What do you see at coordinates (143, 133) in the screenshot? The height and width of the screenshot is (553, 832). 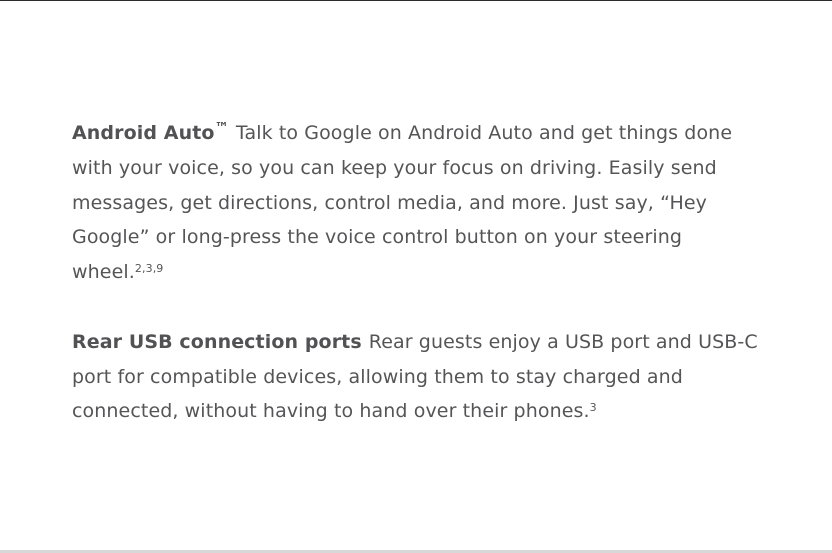 I see `feature-title-text: Android Auto` at bounding box center [143, 133].